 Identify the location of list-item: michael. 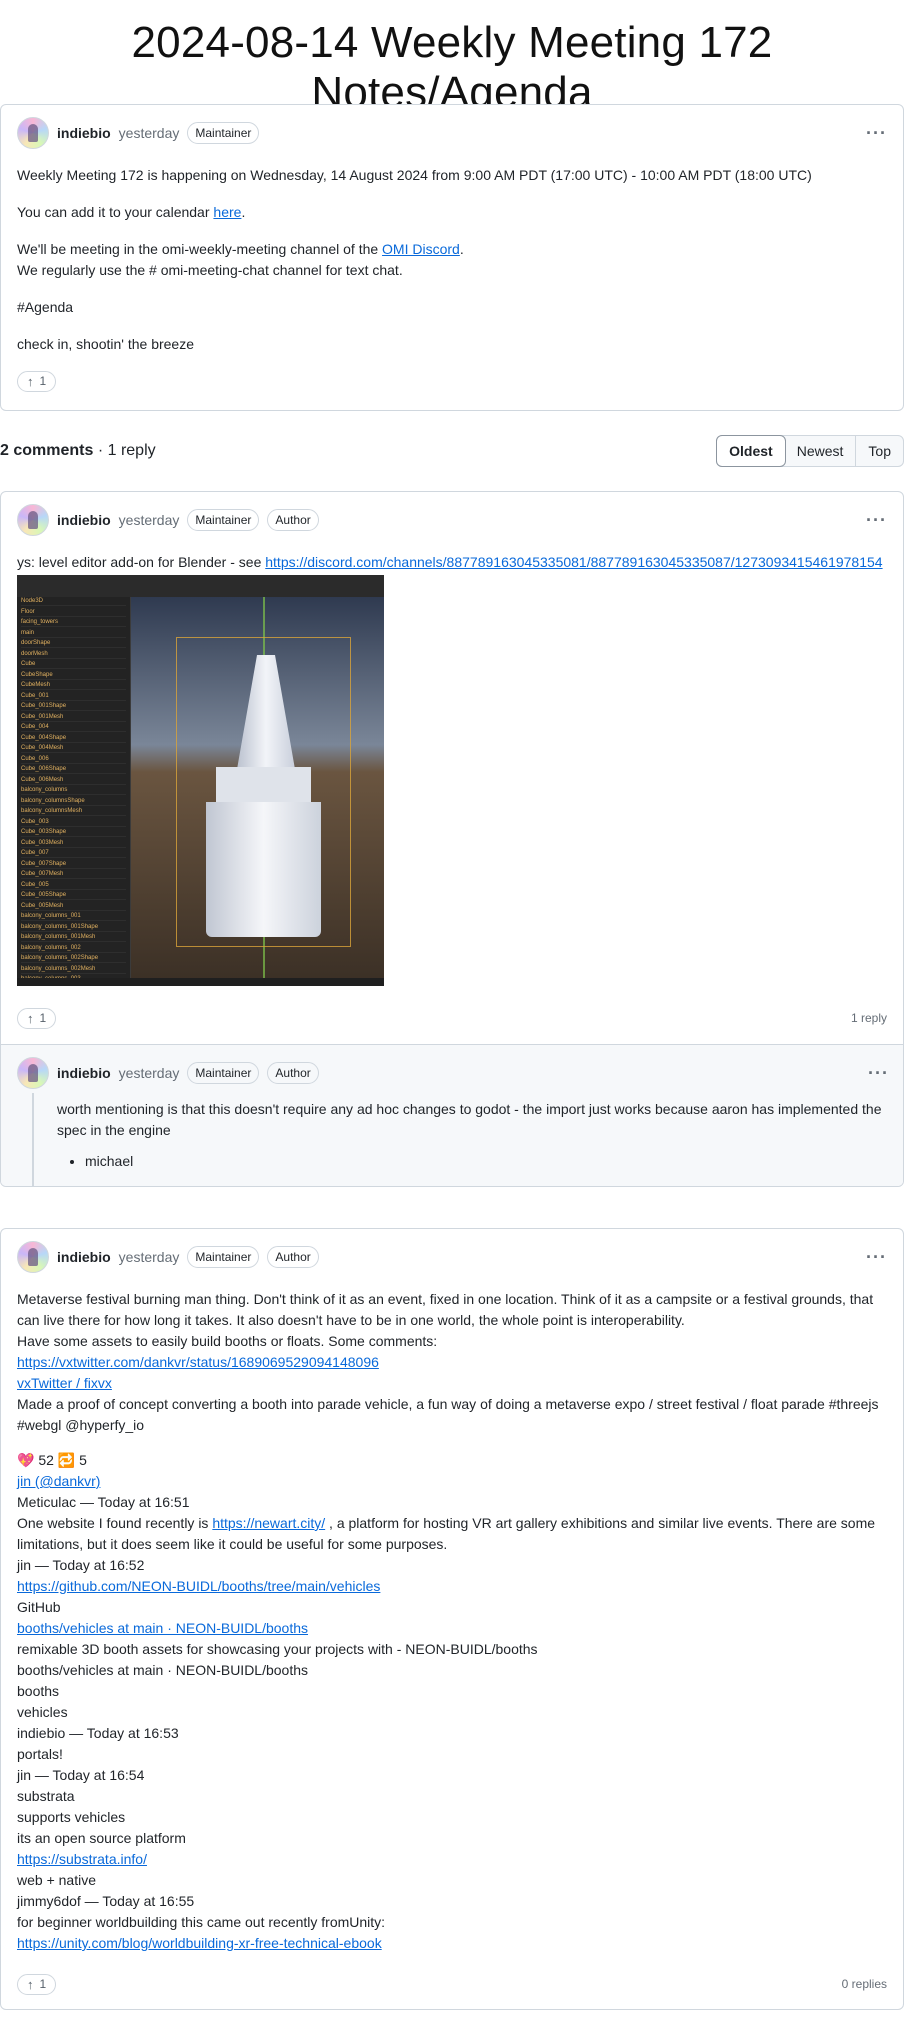
(487, 1161).